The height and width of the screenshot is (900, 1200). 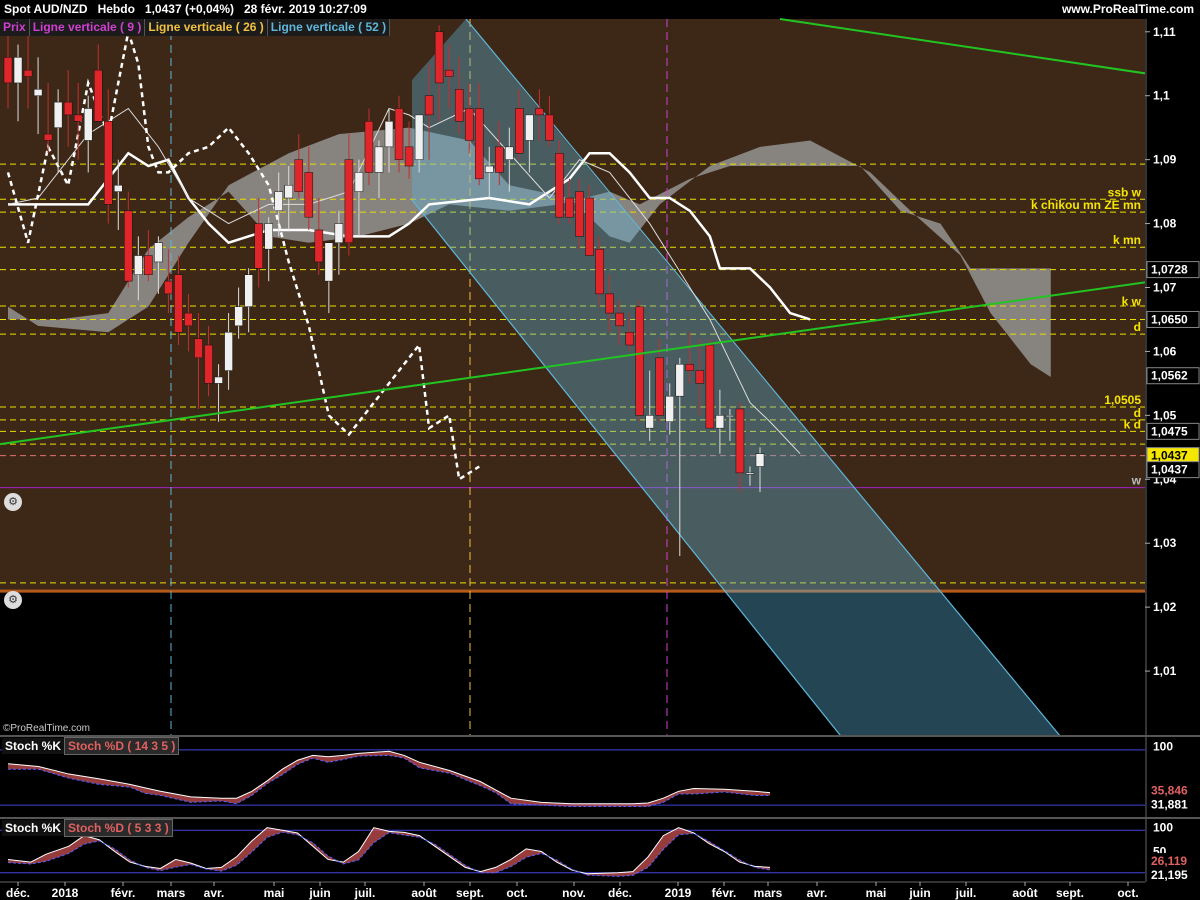 I want to click on stoch2-label: Stoch %K Stoch %D ( 5 3 3 ), so click(x=87, y=828).